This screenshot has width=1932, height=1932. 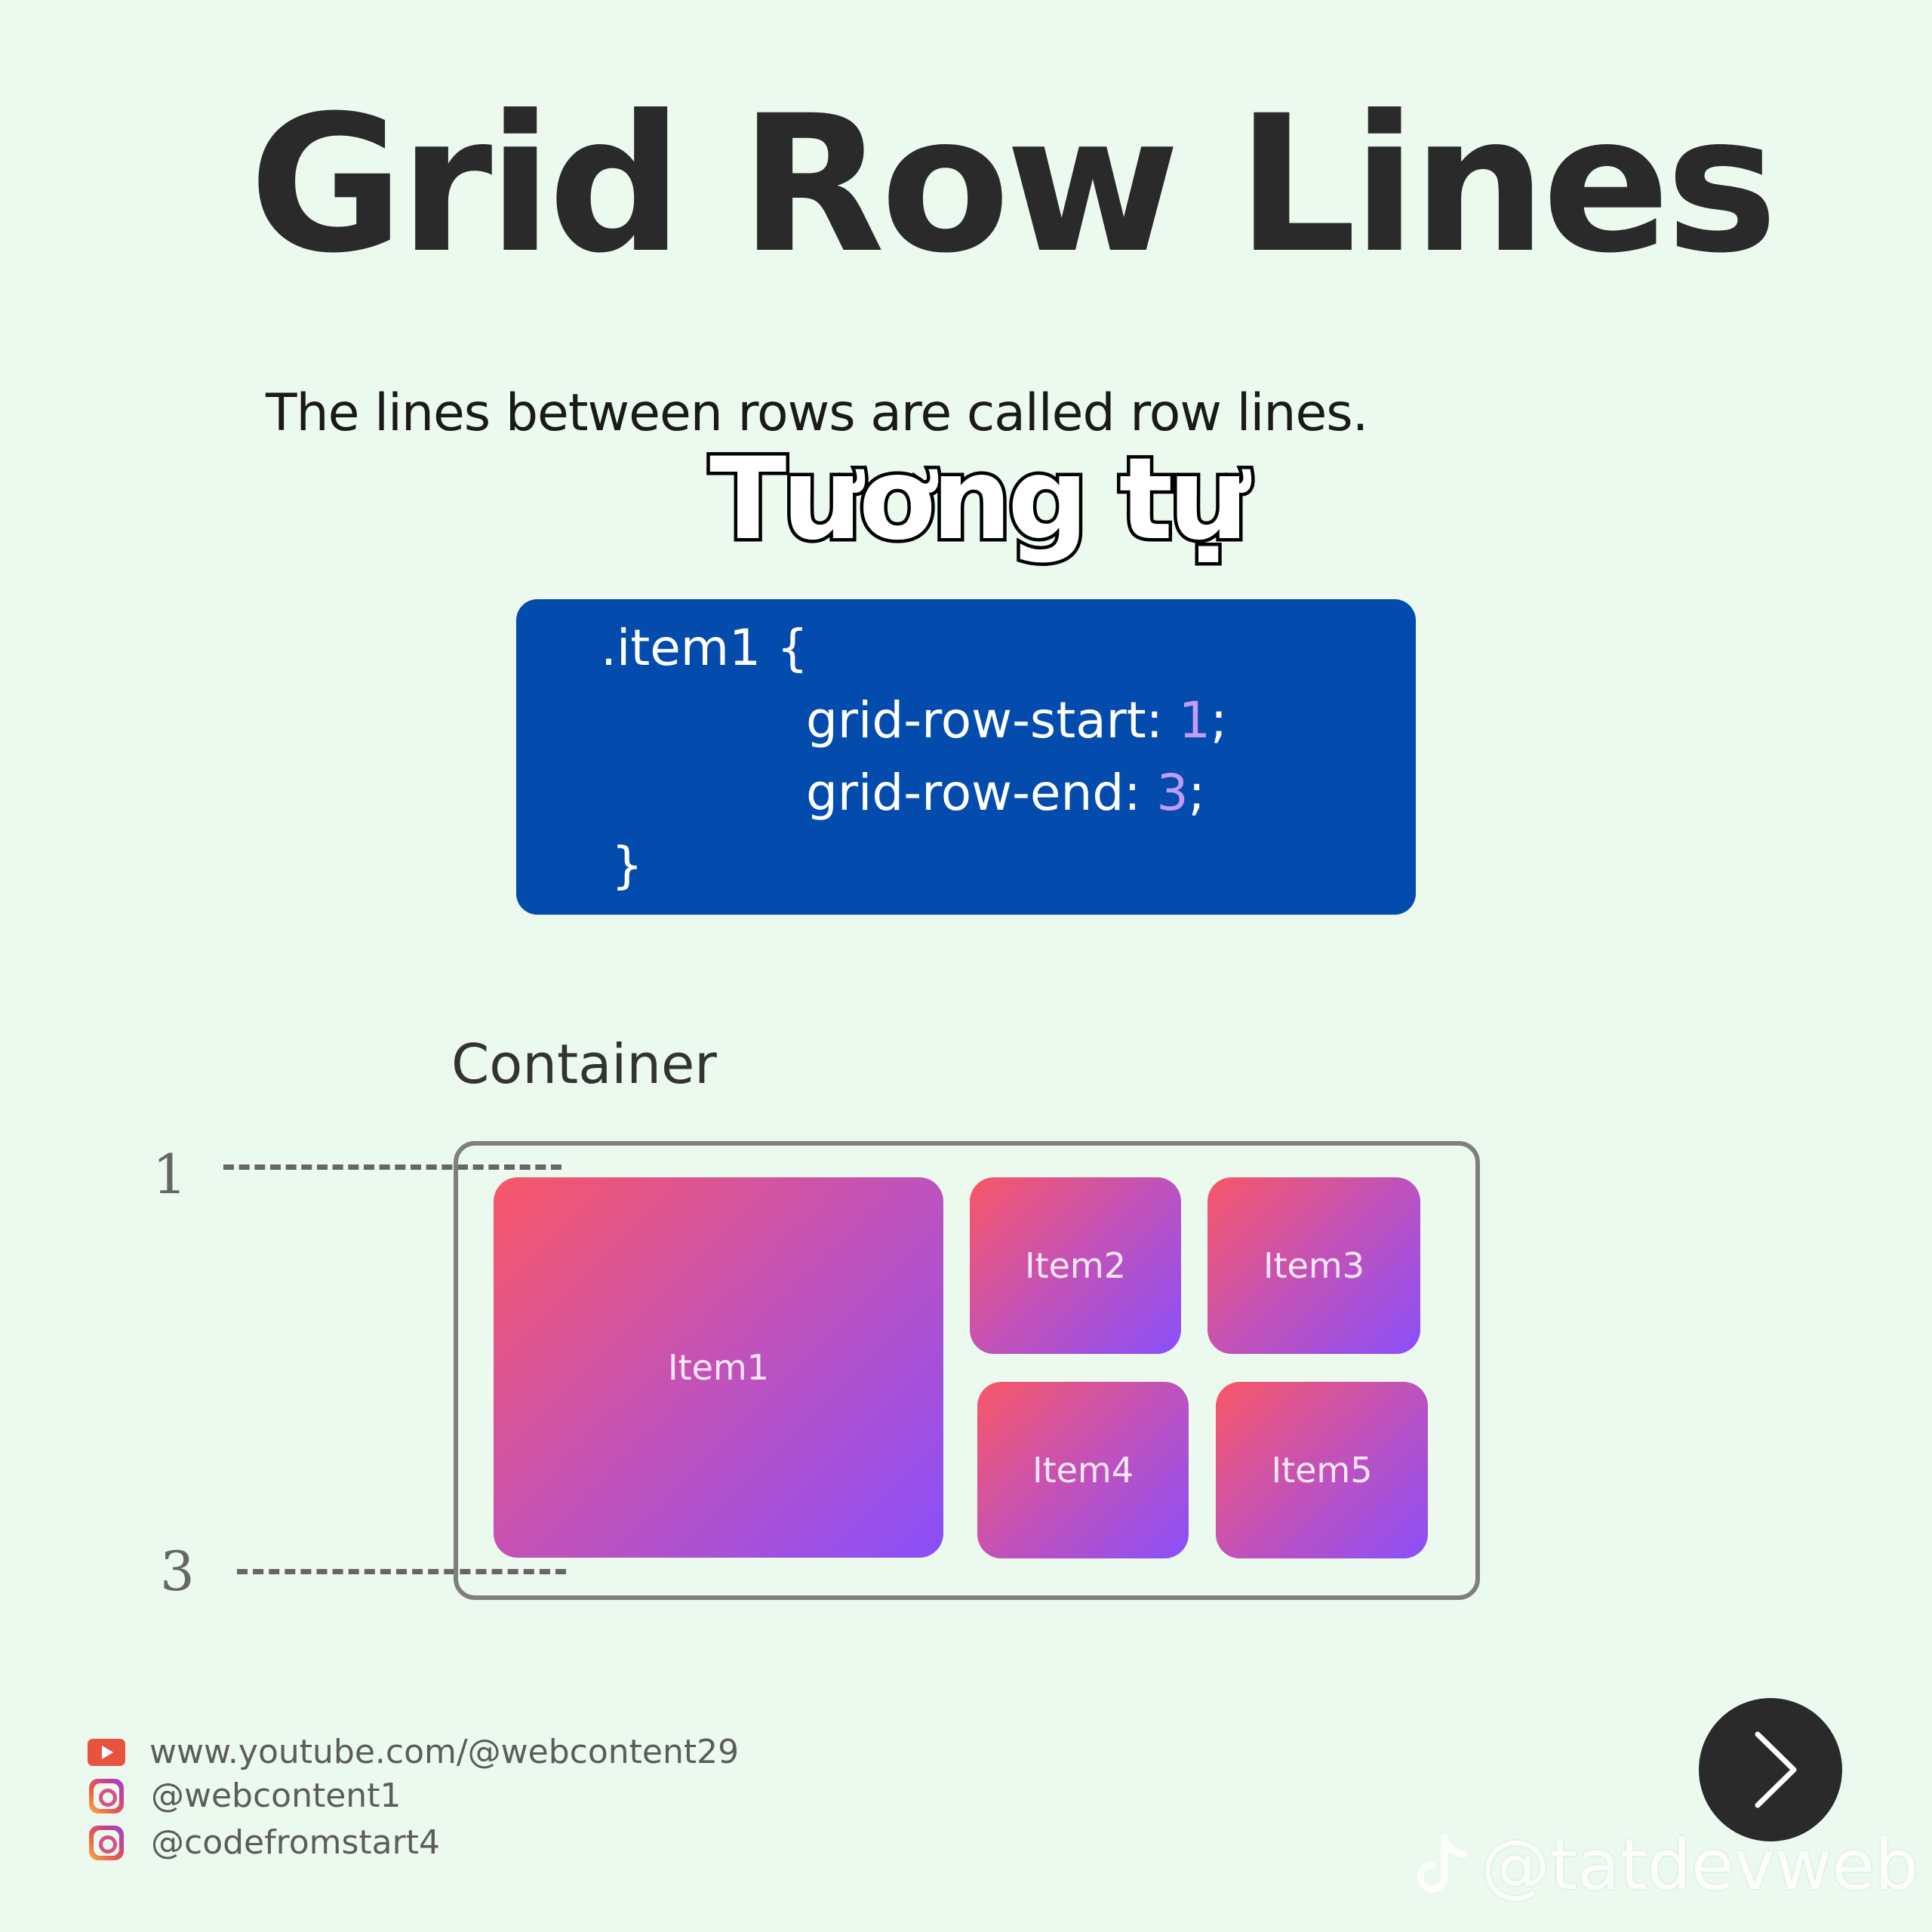 I want to click on video-caption: Tương tự, so click(x=979, y=499).